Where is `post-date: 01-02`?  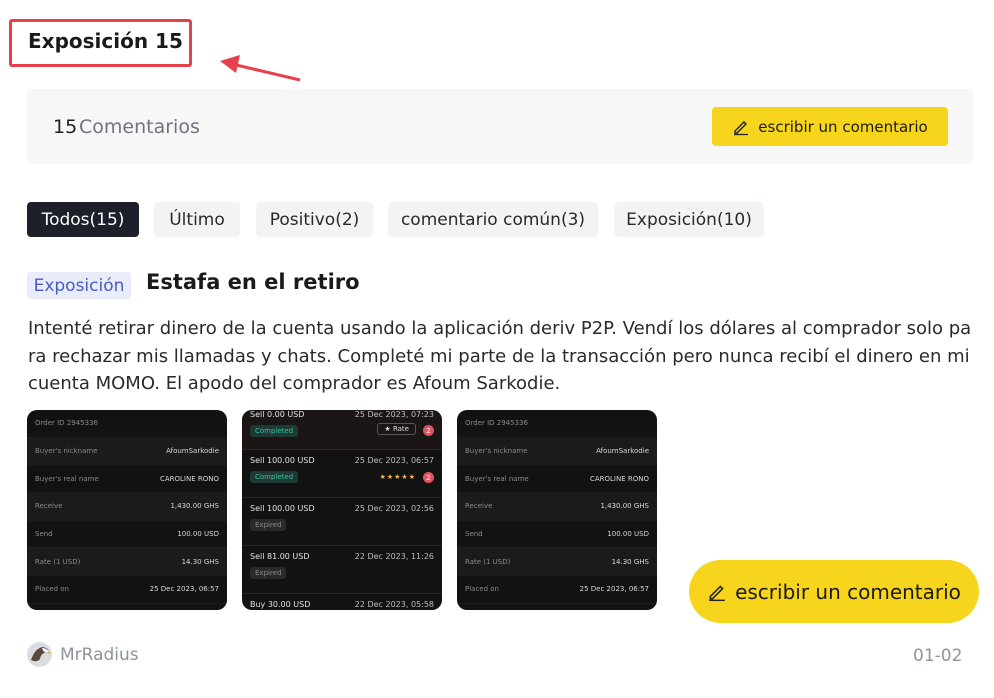
post-date: 01-02 is located at coordinates (938, 656).